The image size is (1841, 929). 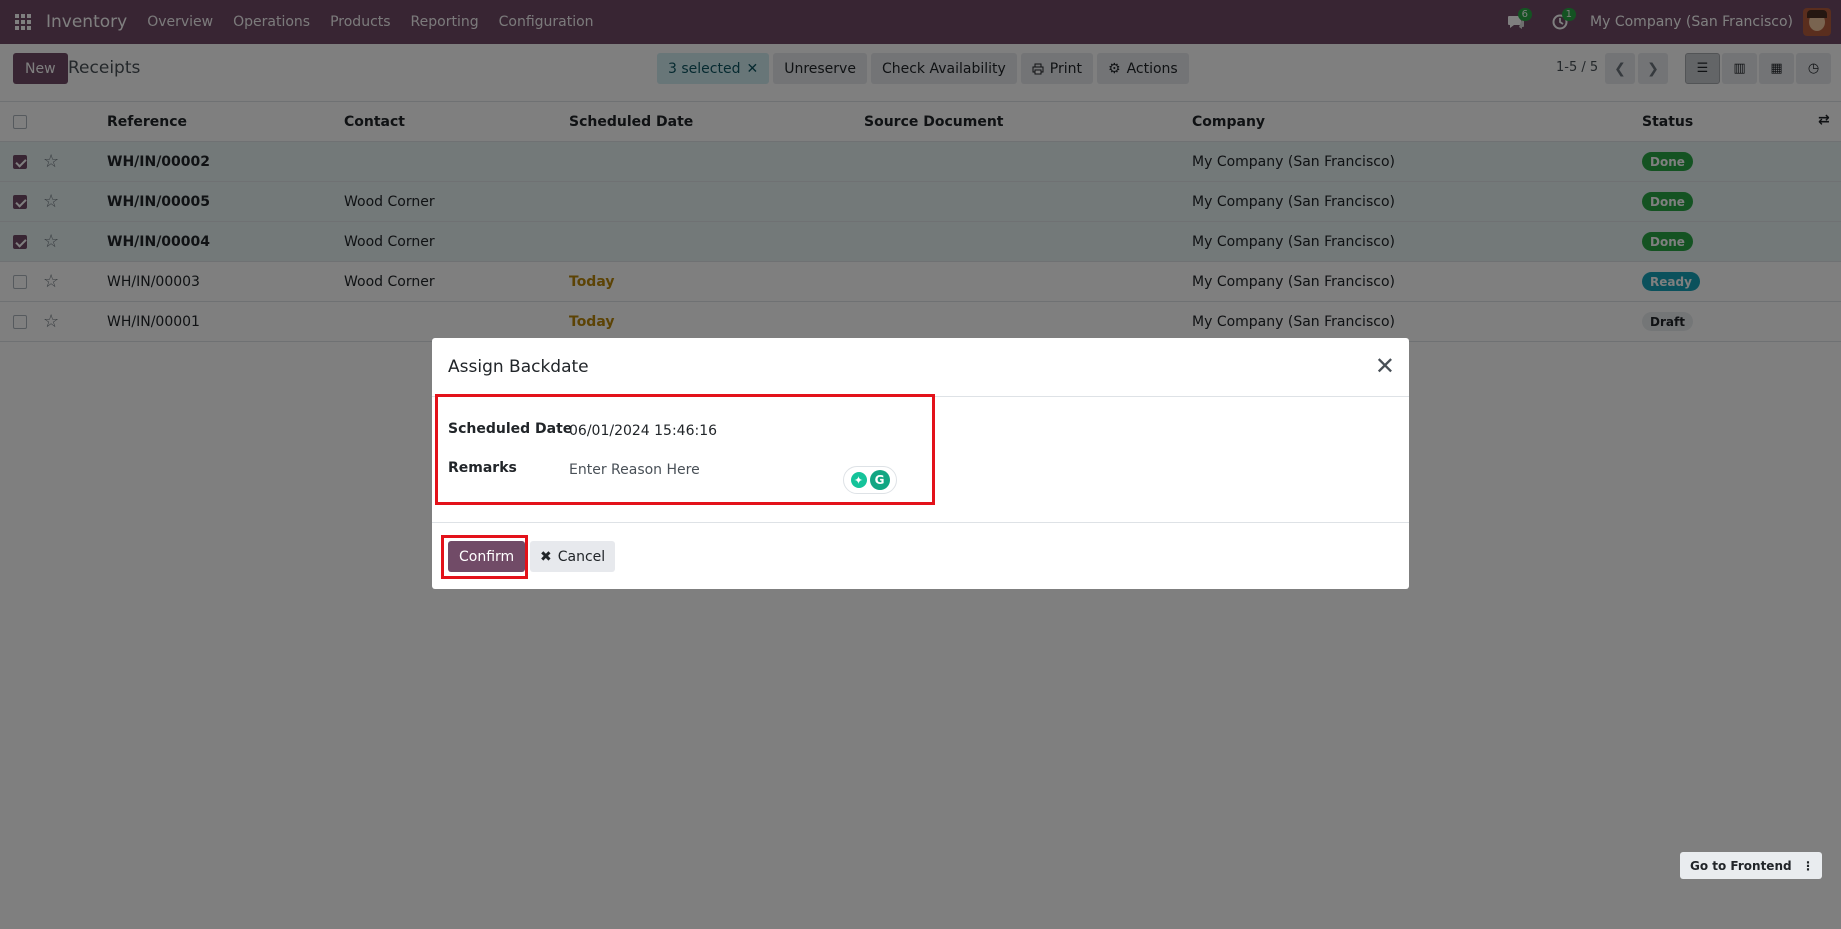 I want to click on cancel-button: ✖ Cancel, so click(x=573, y=556).